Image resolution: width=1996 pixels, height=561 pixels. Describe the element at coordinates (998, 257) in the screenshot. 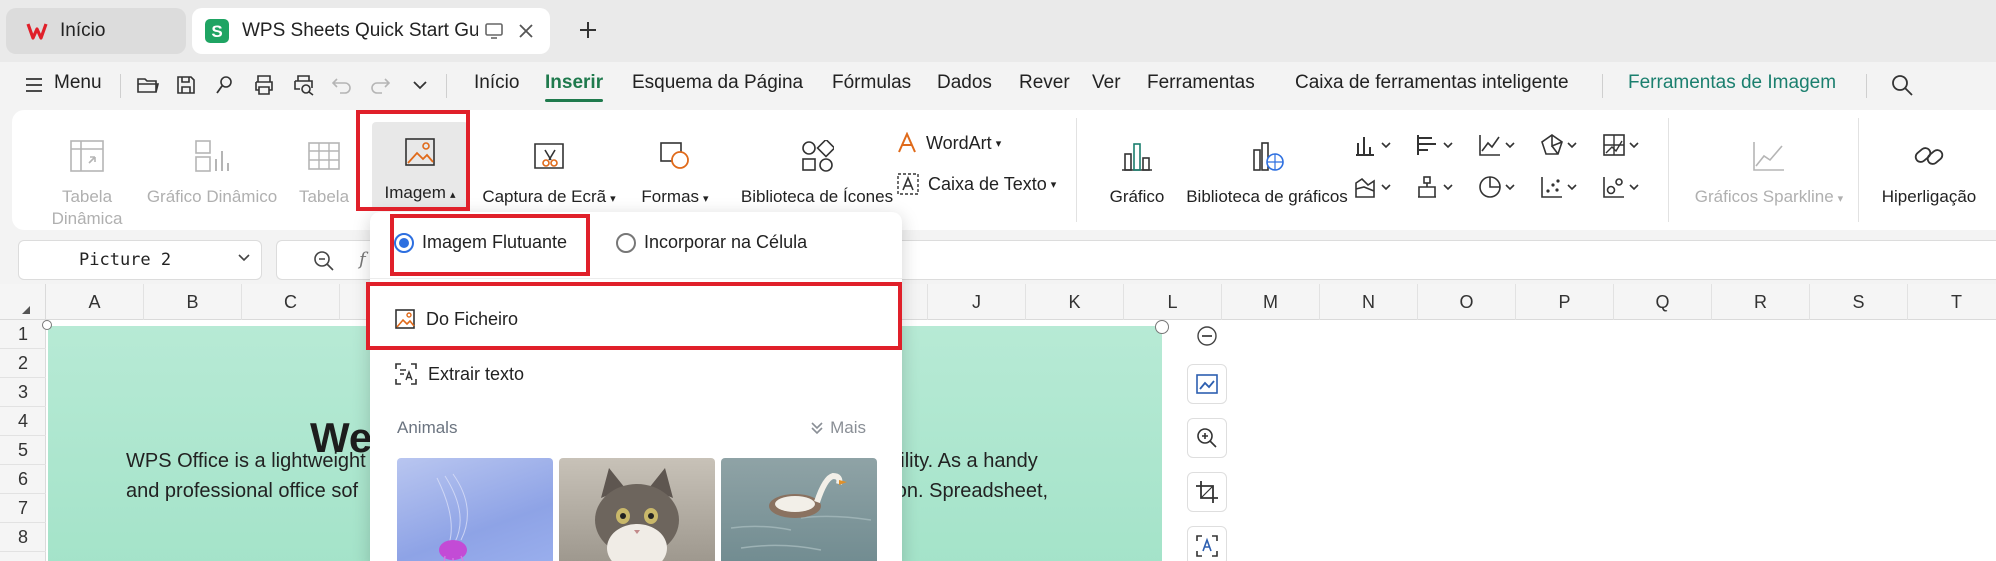

I see `formula-bar: Picture 2 f` at that location.